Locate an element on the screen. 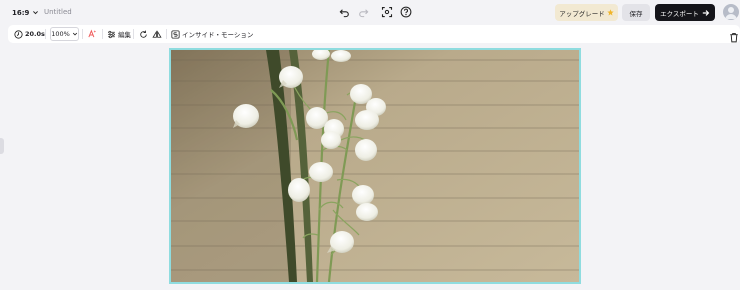  undo-icon is located at coordinates (344, 12).